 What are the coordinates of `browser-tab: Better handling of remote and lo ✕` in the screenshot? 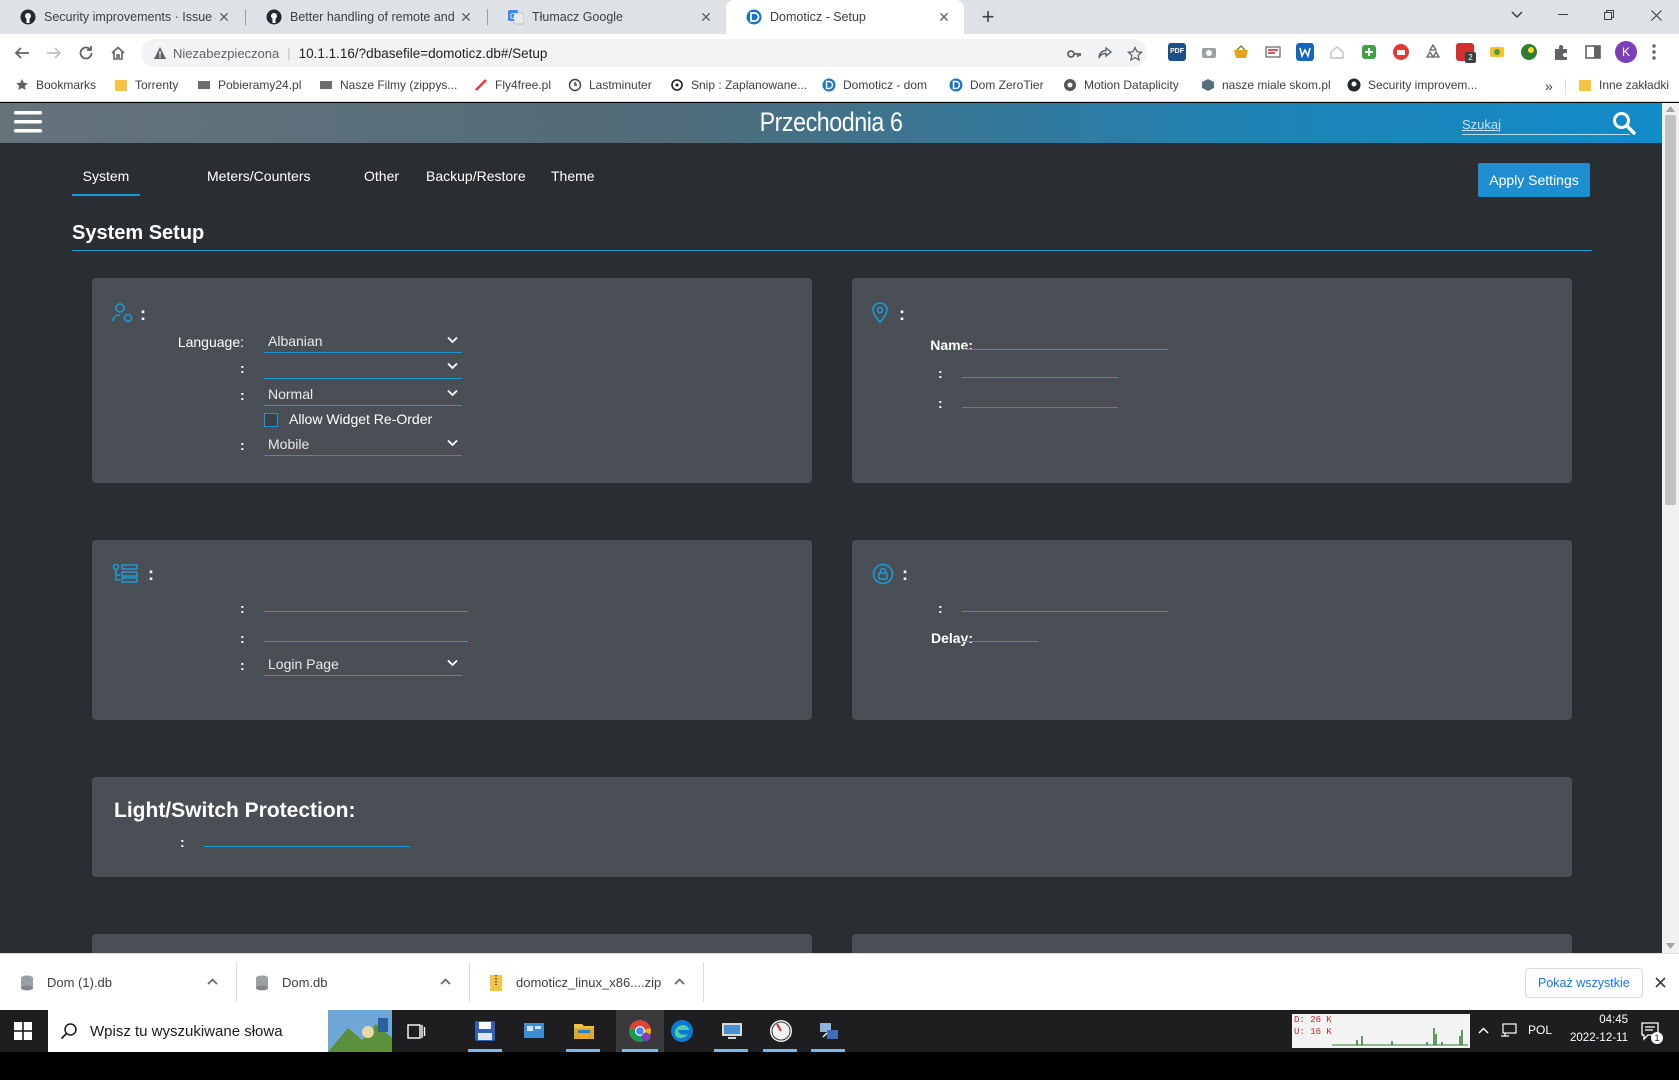 It's located at (366, 17).